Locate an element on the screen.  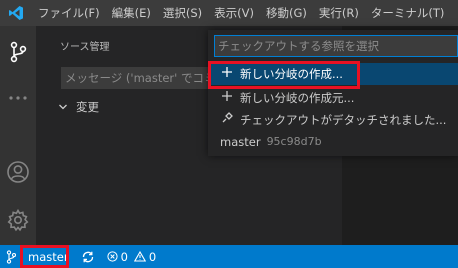
activity-bar is located at coordinates (18, 135).